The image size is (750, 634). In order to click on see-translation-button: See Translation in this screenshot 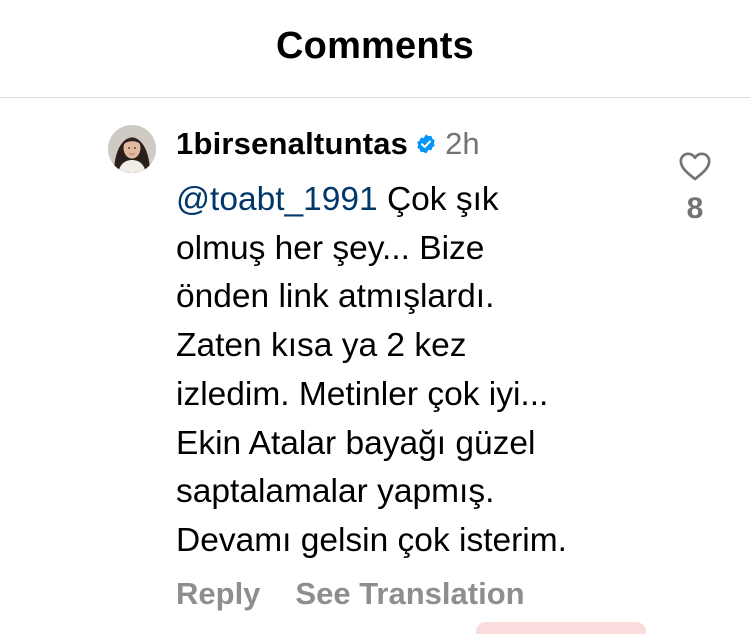, I will do `click(409, 594)`.